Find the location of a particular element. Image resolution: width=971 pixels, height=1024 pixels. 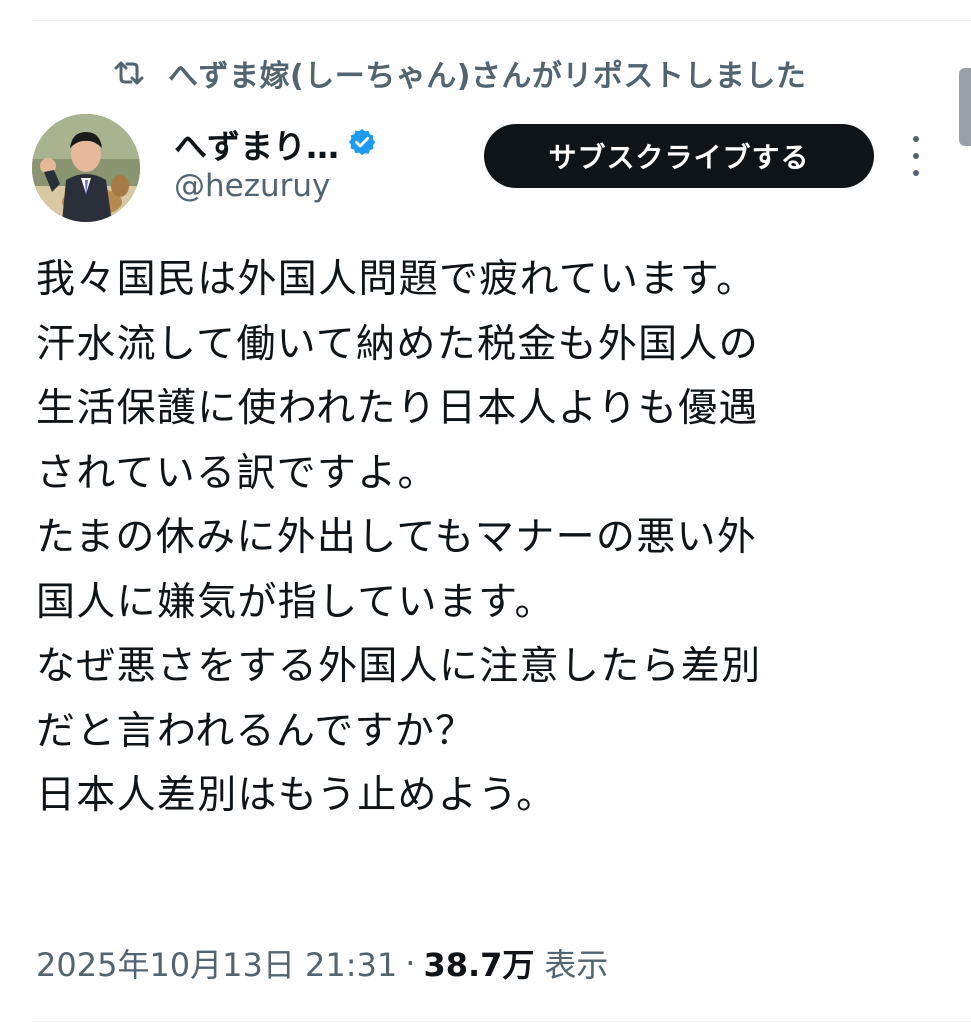

tweet-line: 生活保護に使われたり日本人よりも優遇 is located at coordinates (397, 408).